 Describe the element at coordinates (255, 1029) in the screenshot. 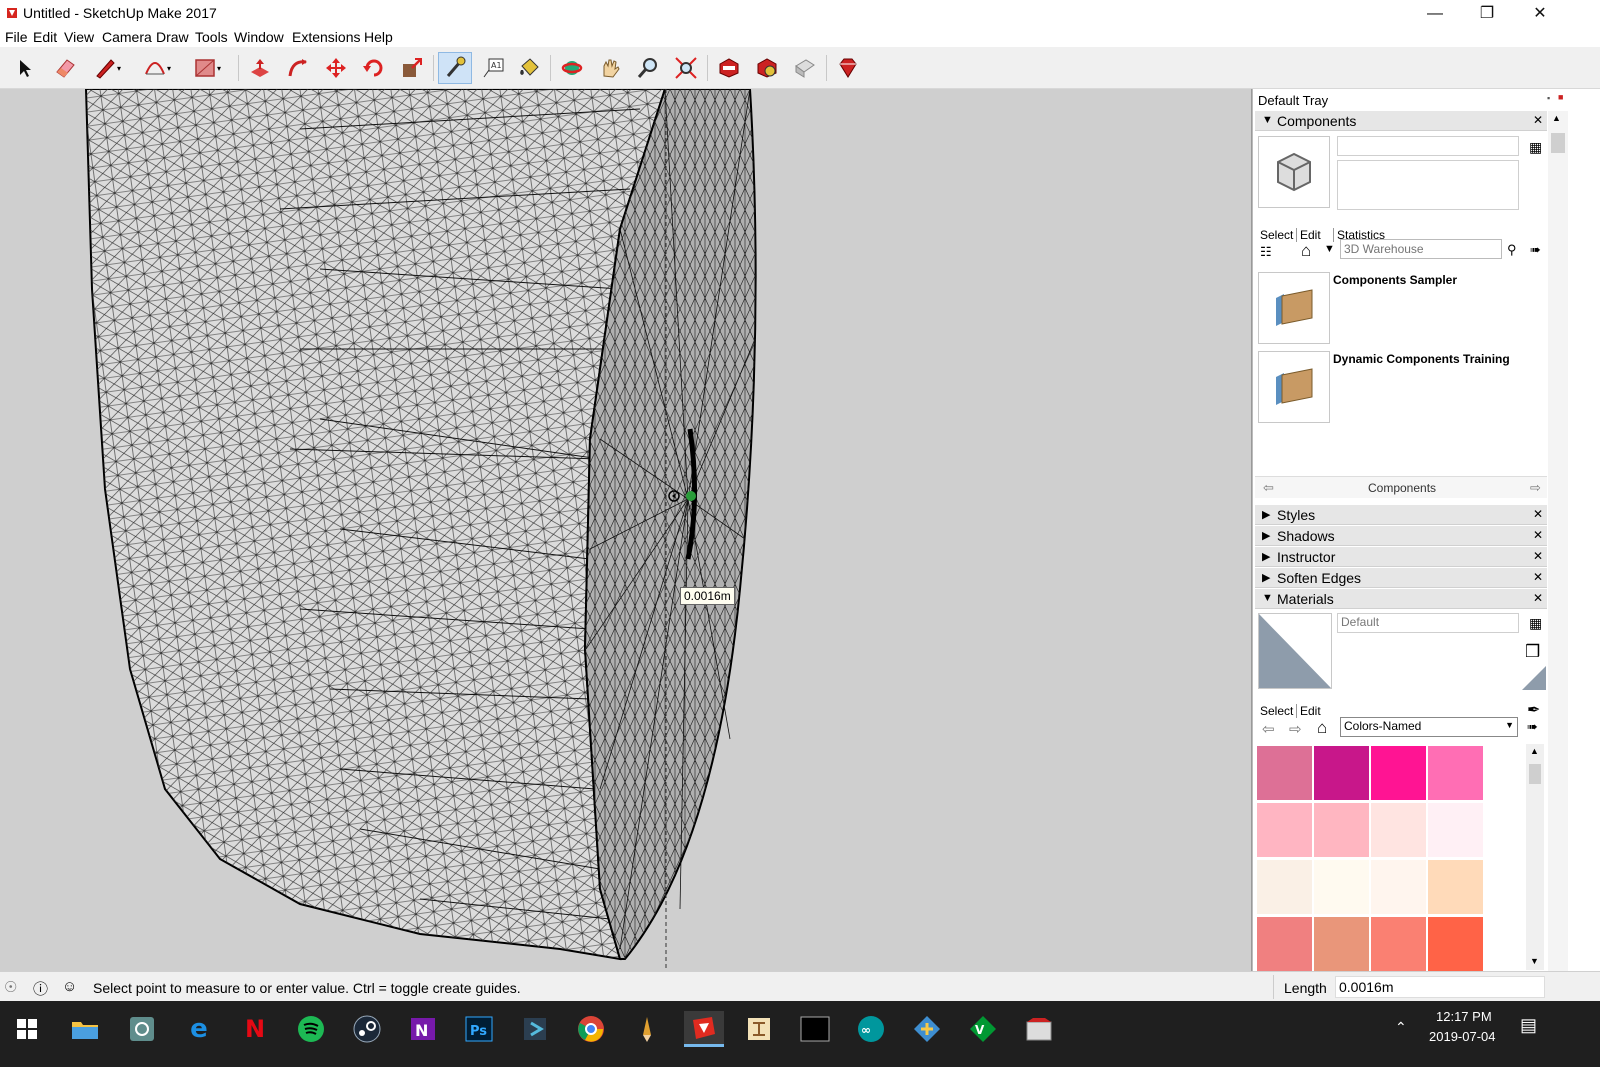

I see `netflix-icon: N` at that location.